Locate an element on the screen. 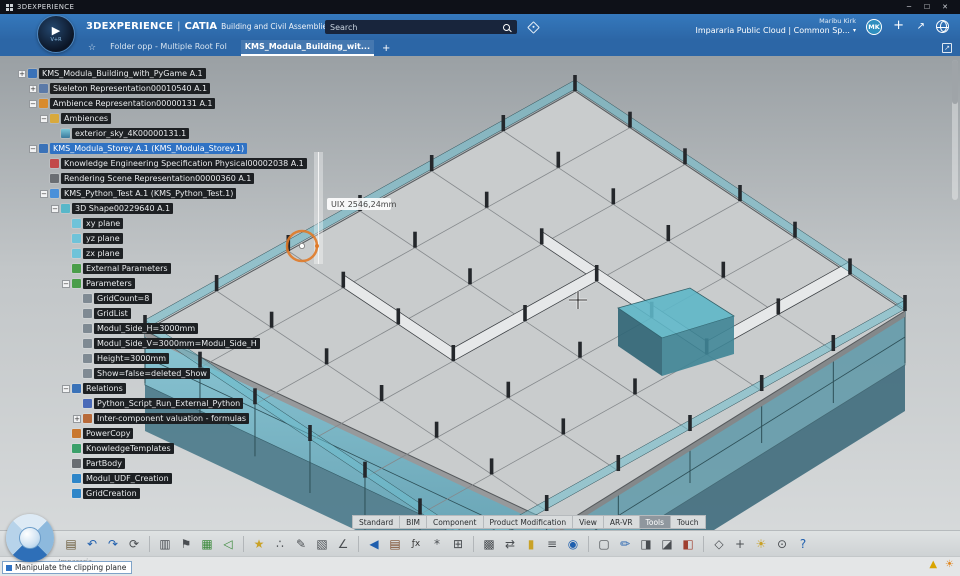 The height and width of the screenshot is (576, 960). cube-icon: ◇ is located at coordinates (719, 544).